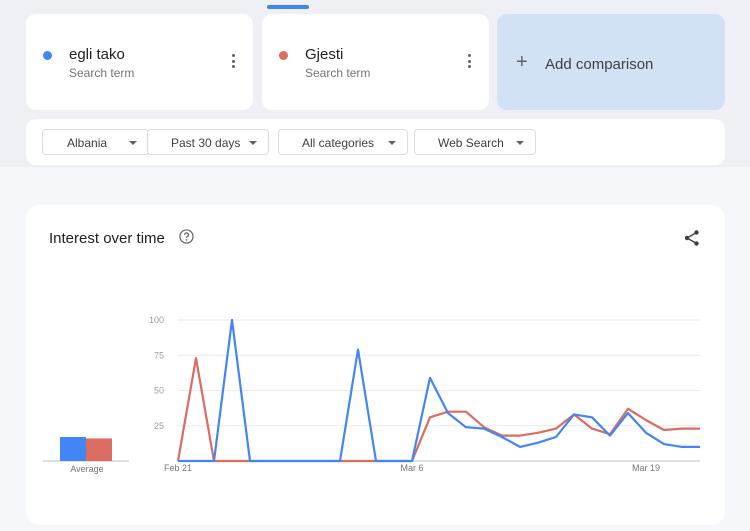  Describe the element at coordinates (178, 468) in the screenshot. I see `x-tick-label: Feb 21` at that location.